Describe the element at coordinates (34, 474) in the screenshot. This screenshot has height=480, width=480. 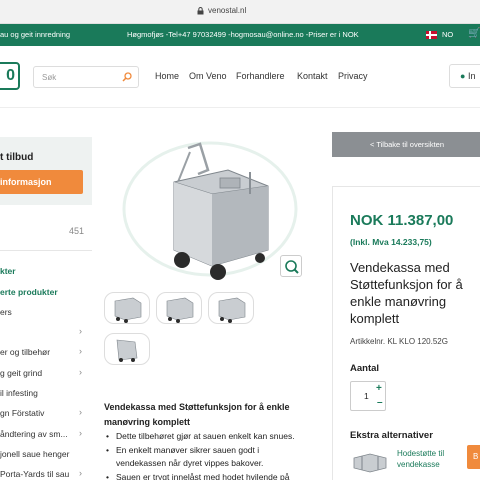
I see `sidebar-item-11: Porta-Yards til sau` at that location.